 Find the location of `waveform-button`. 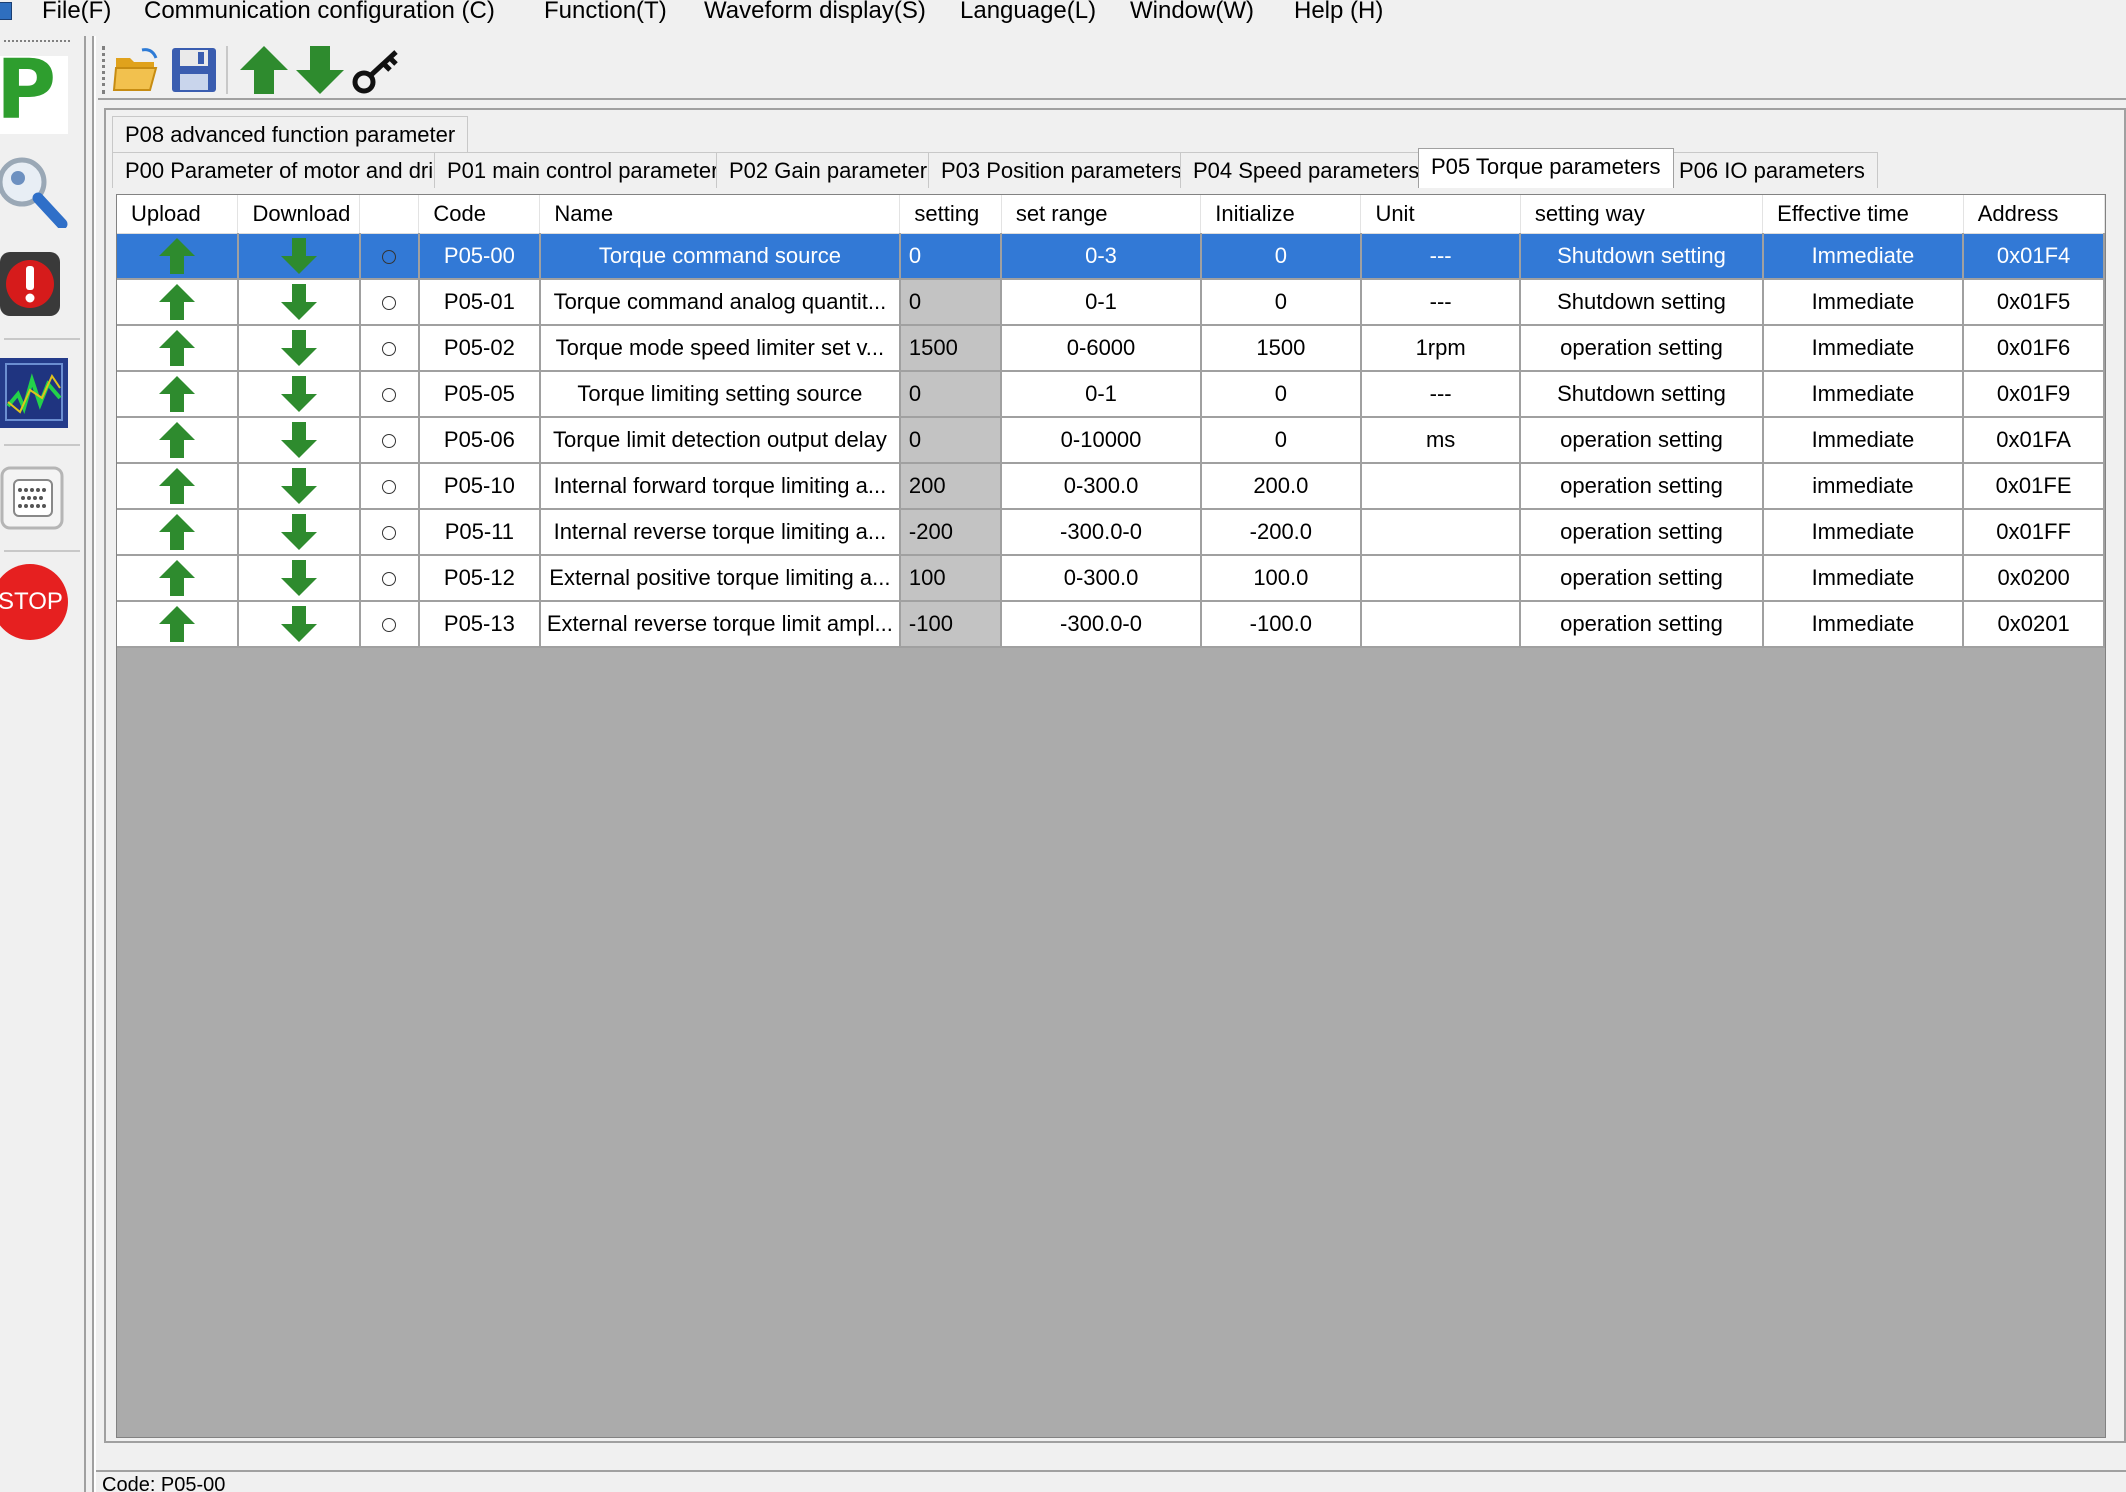

waveform-button is located at coordinates (35, 394).